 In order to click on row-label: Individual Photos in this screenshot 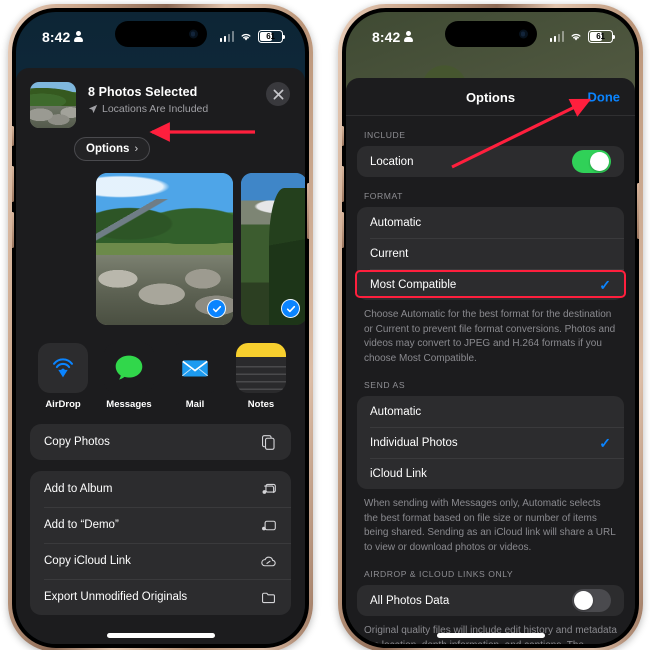, I will do `click(414, 442)`.